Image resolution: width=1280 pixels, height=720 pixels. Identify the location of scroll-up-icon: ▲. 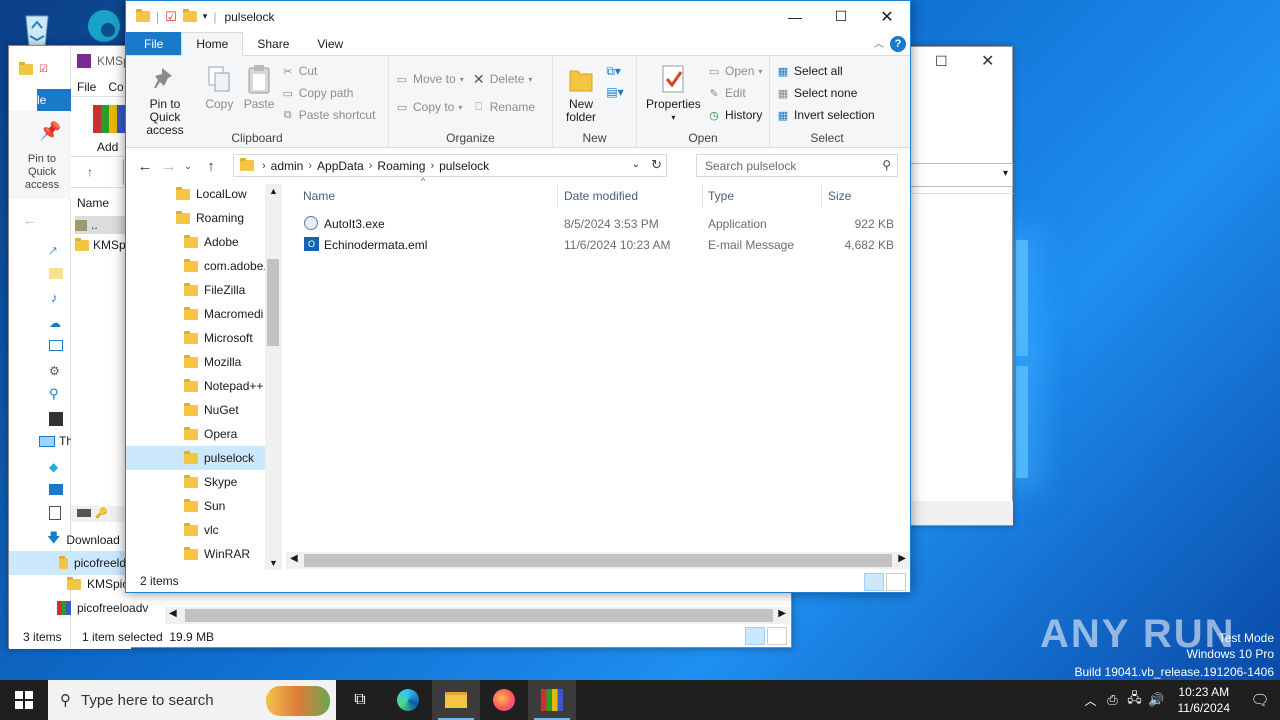
(273, 191).